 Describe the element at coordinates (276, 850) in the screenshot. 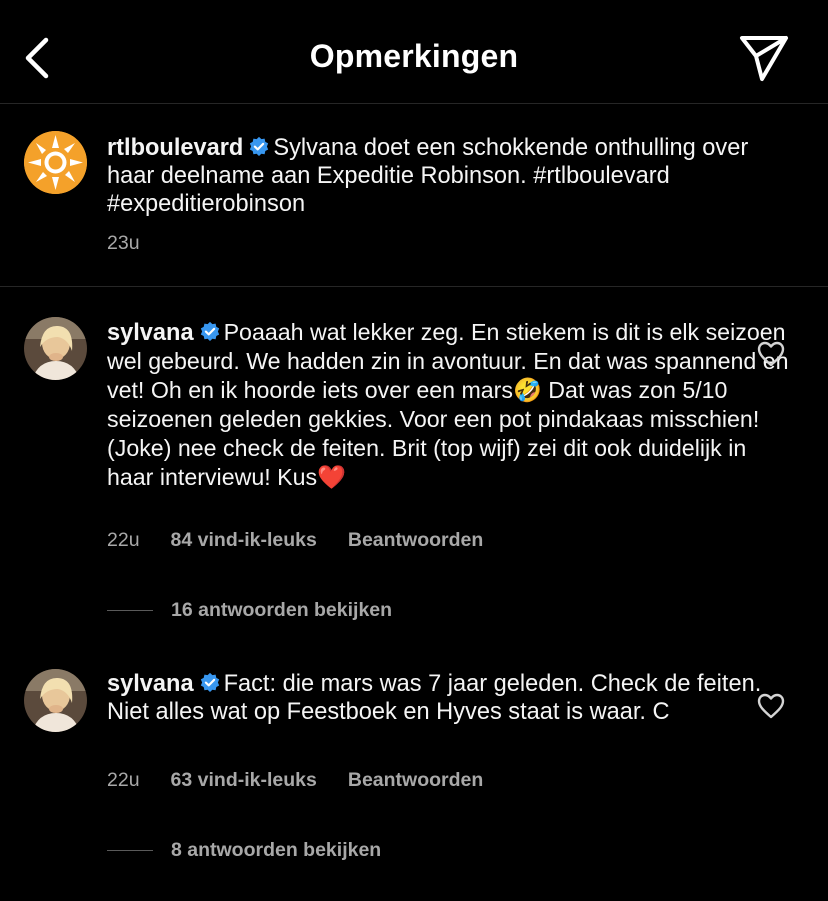

I see `view-replies-label: 8 antwoorden bekijken` at that location.